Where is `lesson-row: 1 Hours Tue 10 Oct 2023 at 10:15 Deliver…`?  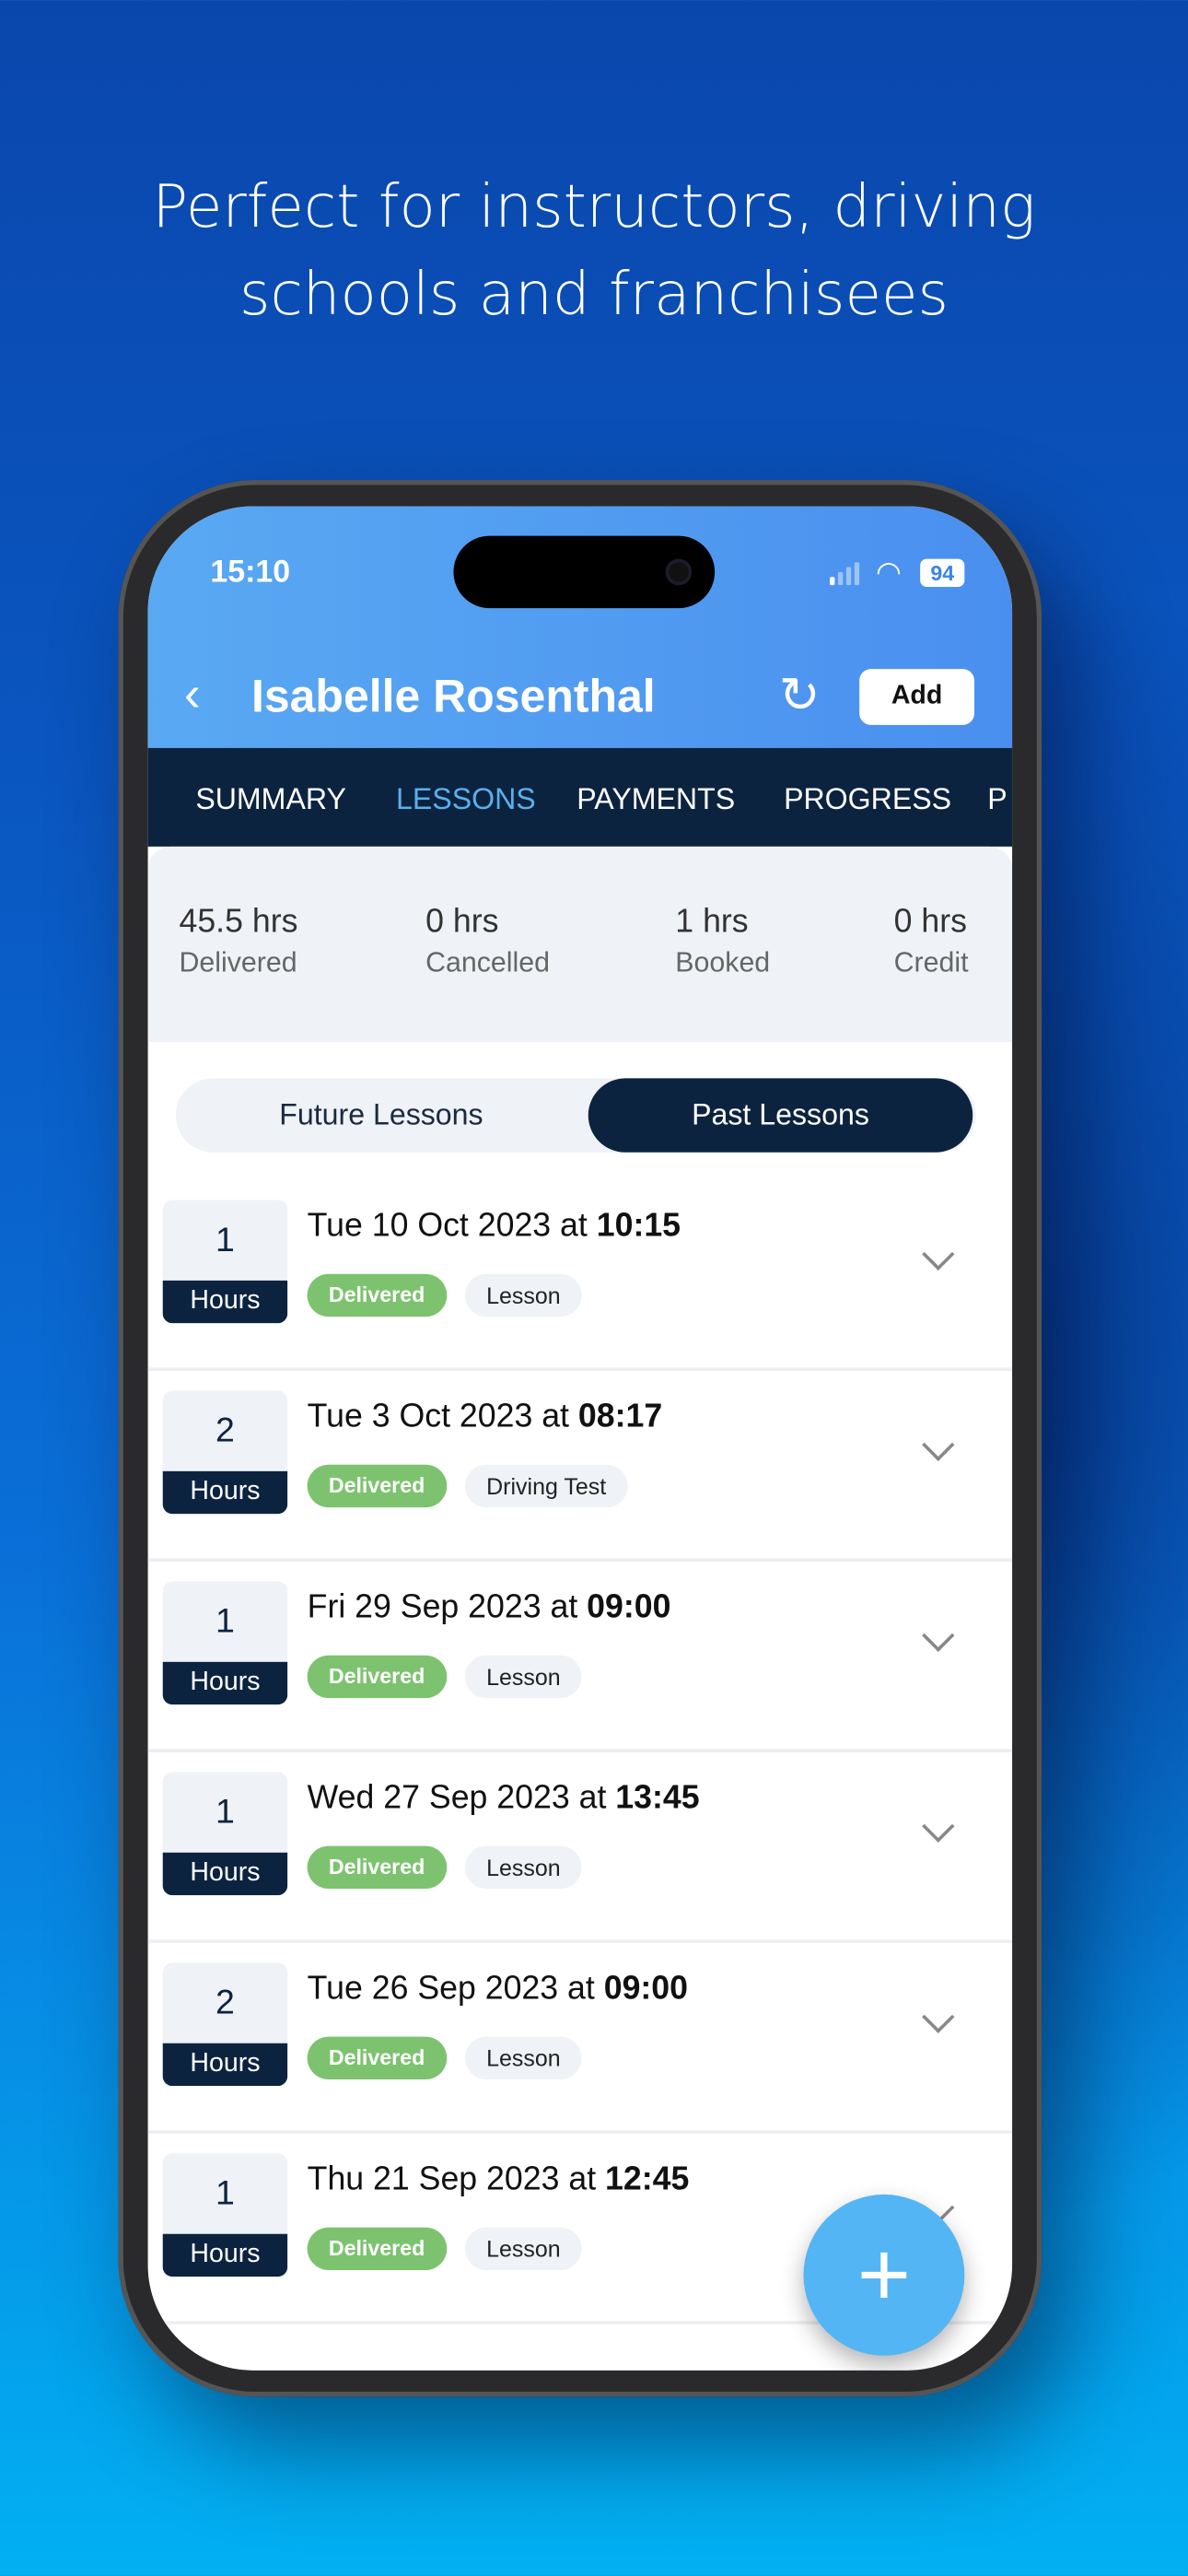
lesson-row: 1 Hours Tue 10 Oct 2023 at 10:15 Deliver… is located at coordinates (580, 1276).